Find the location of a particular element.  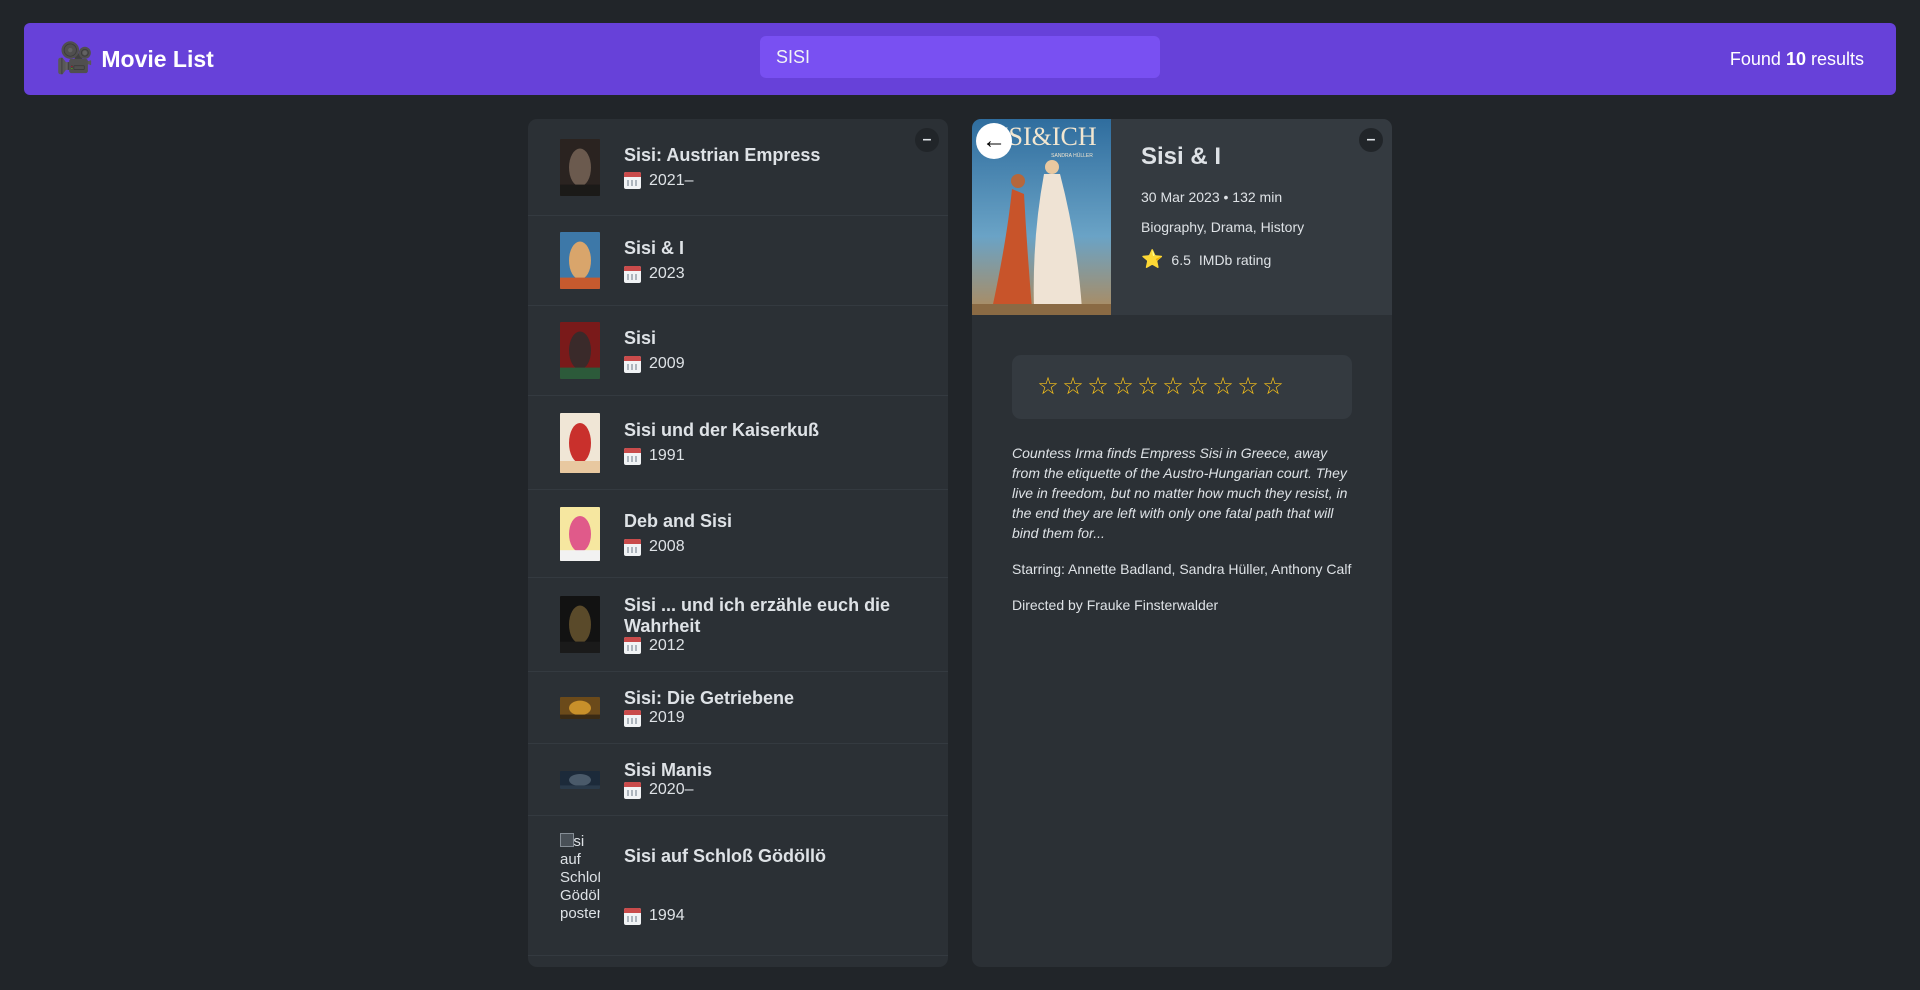

search-input is located at coordinates (960, 57).